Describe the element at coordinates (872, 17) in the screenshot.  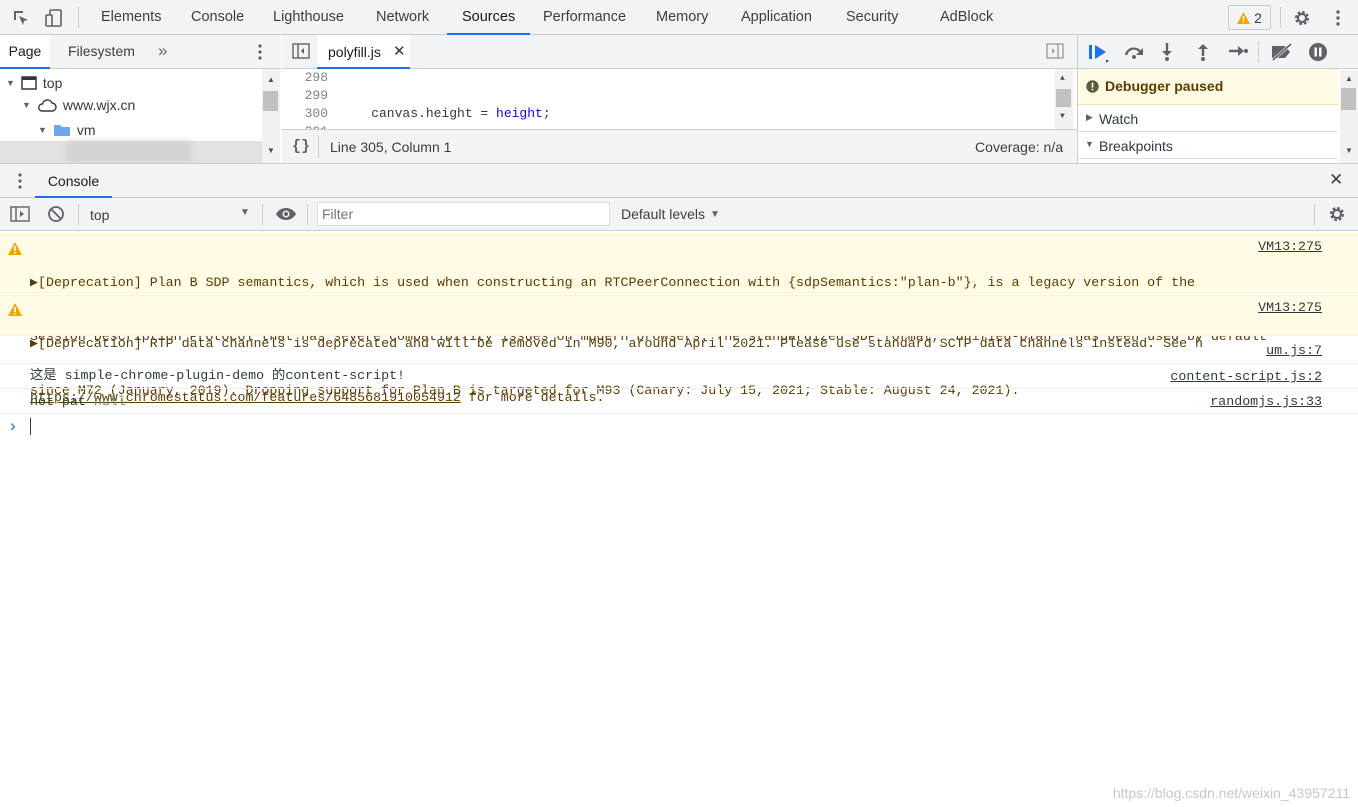
I see `tab-security: Security` at that location.